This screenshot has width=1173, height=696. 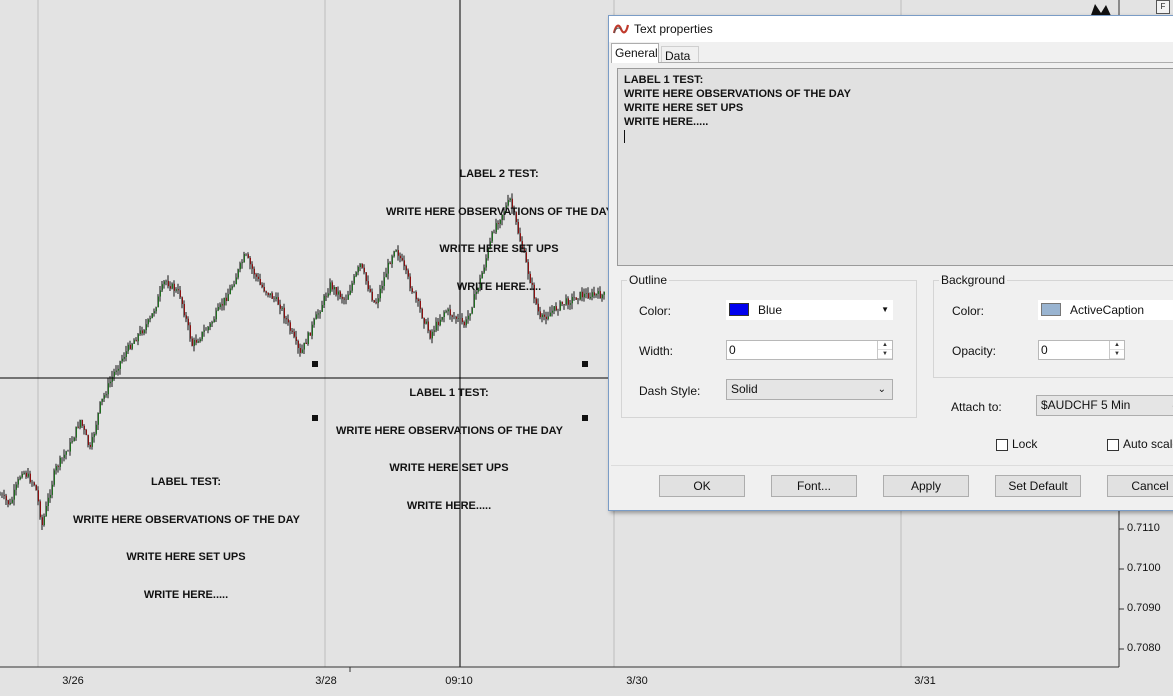 I want to click on date-label: 09:10, so click(x=459, y=681).